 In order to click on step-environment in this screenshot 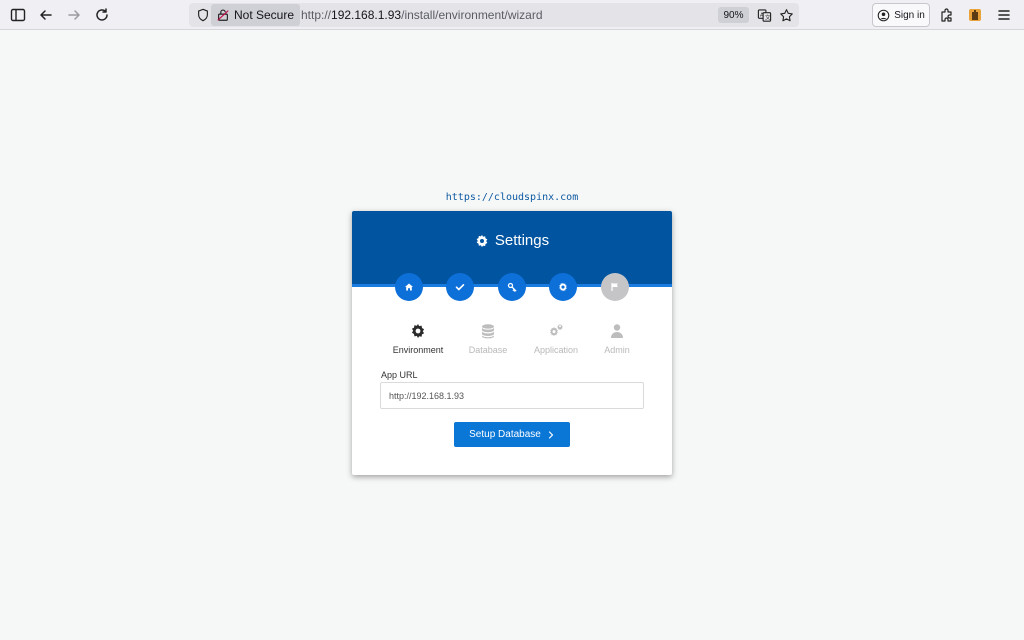, I will do `click(563, 287)`.